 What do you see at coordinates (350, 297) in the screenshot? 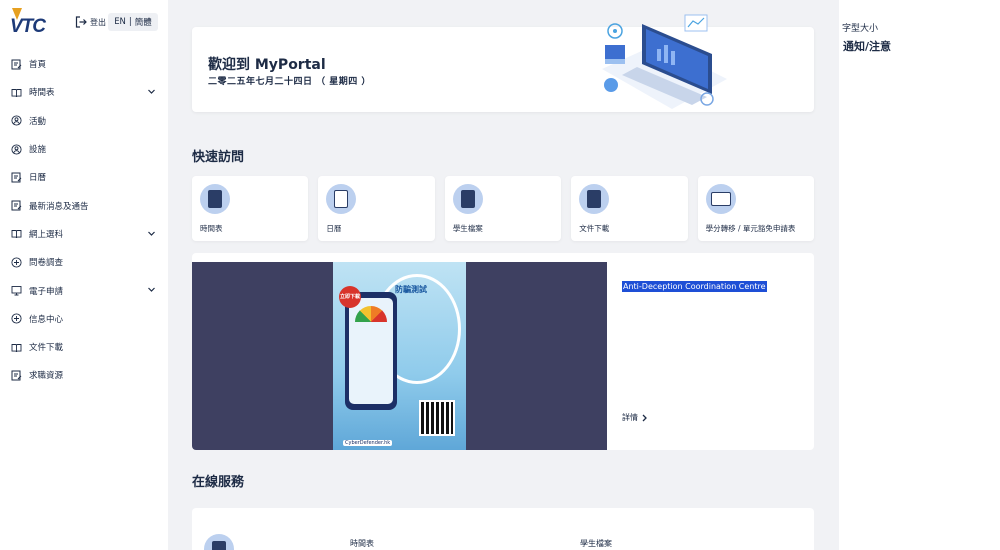
I see `poster-download-badge: 立即下載` at bounding box center [350, 297].